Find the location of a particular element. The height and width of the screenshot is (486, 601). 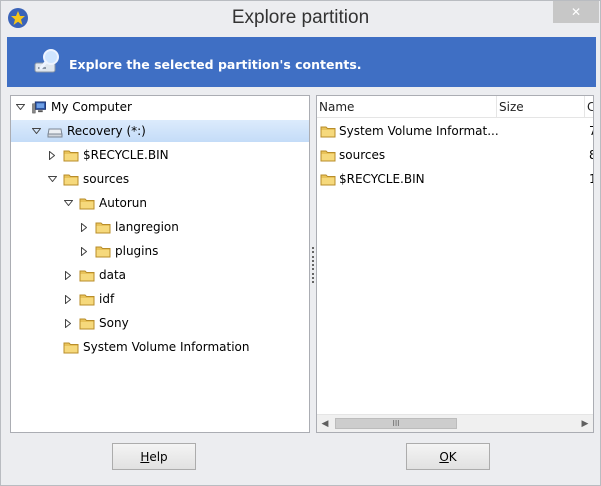

tree-item-data: data is located at coordinates (93, 275).